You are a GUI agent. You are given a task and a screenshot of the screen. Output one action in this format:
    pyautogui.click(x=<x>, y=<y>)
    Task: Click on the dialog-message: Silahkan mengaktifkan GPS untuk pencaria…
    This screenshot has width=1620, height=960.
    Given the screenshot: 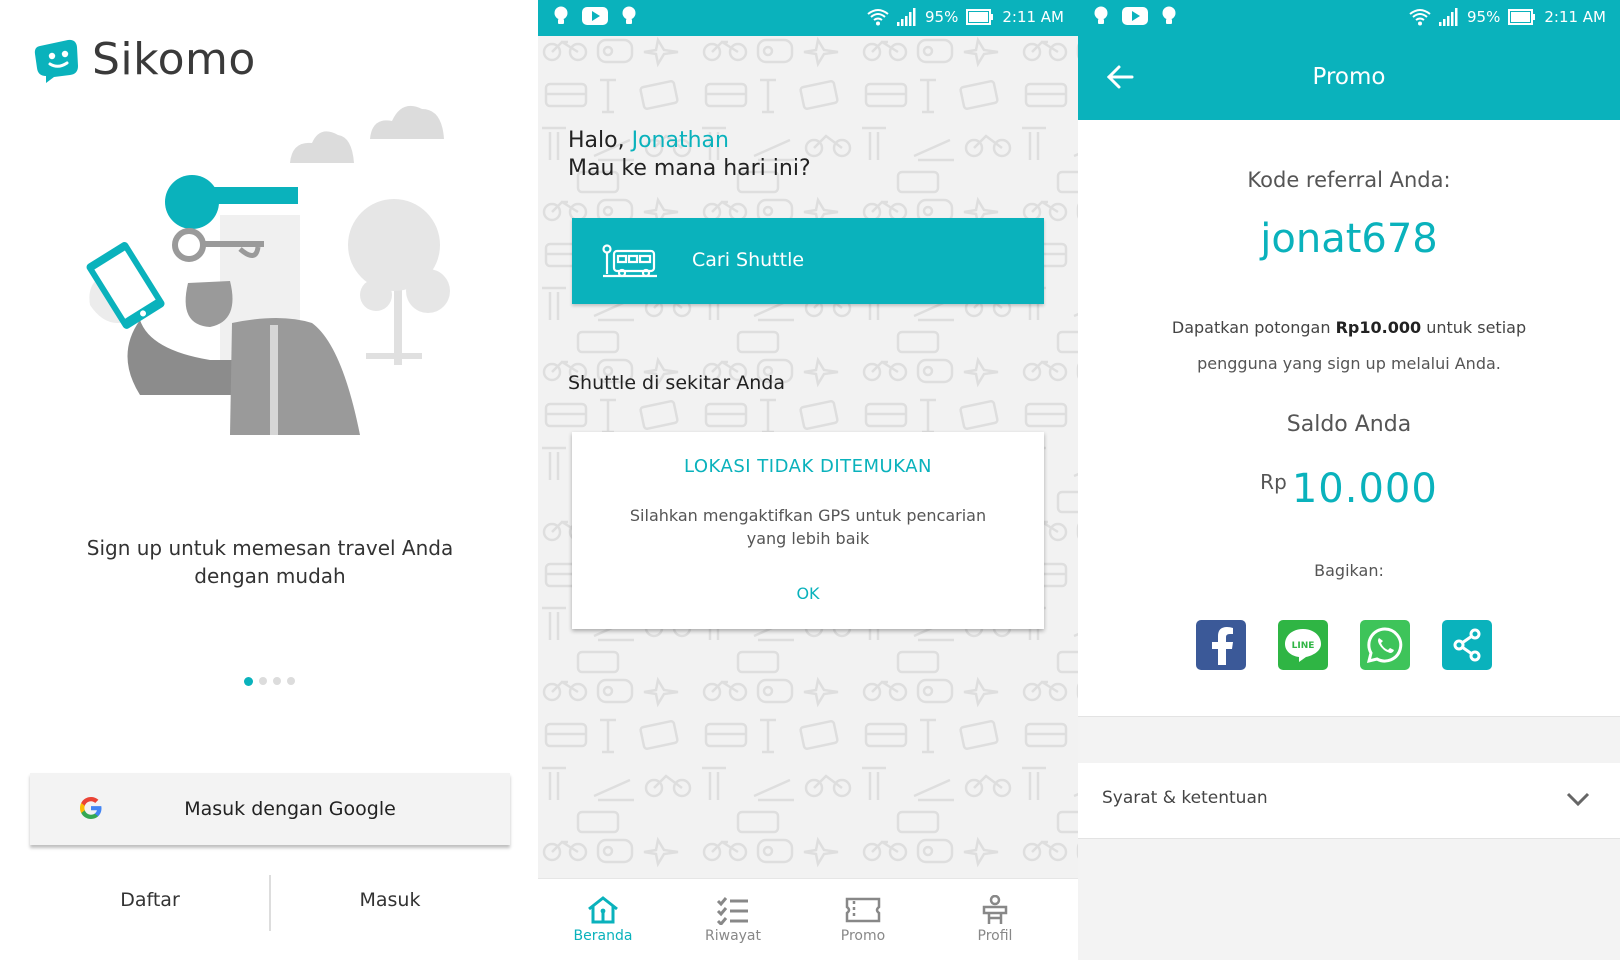 What is the action you would take?
    pyautogui.click(x=808, y=527)
    